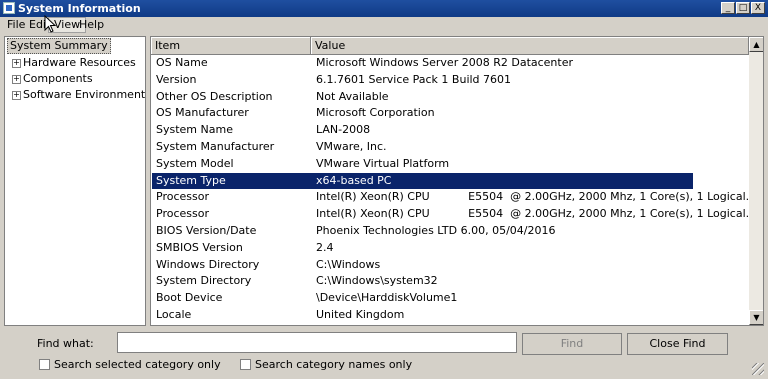  What do you see at coordinates (677, 344) in the screenshot?
I see `close-find-button: Close Find` at bounding box center [677, 344].